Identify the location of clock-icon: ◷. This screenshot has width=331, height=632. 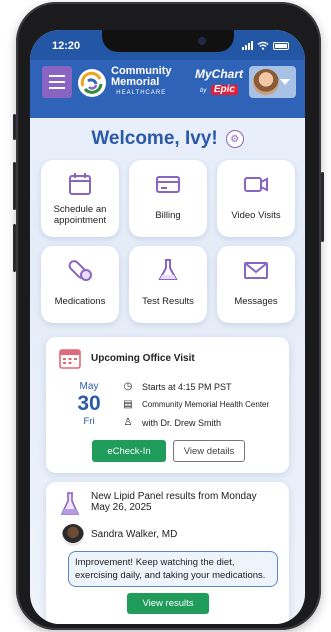
(128, 386).